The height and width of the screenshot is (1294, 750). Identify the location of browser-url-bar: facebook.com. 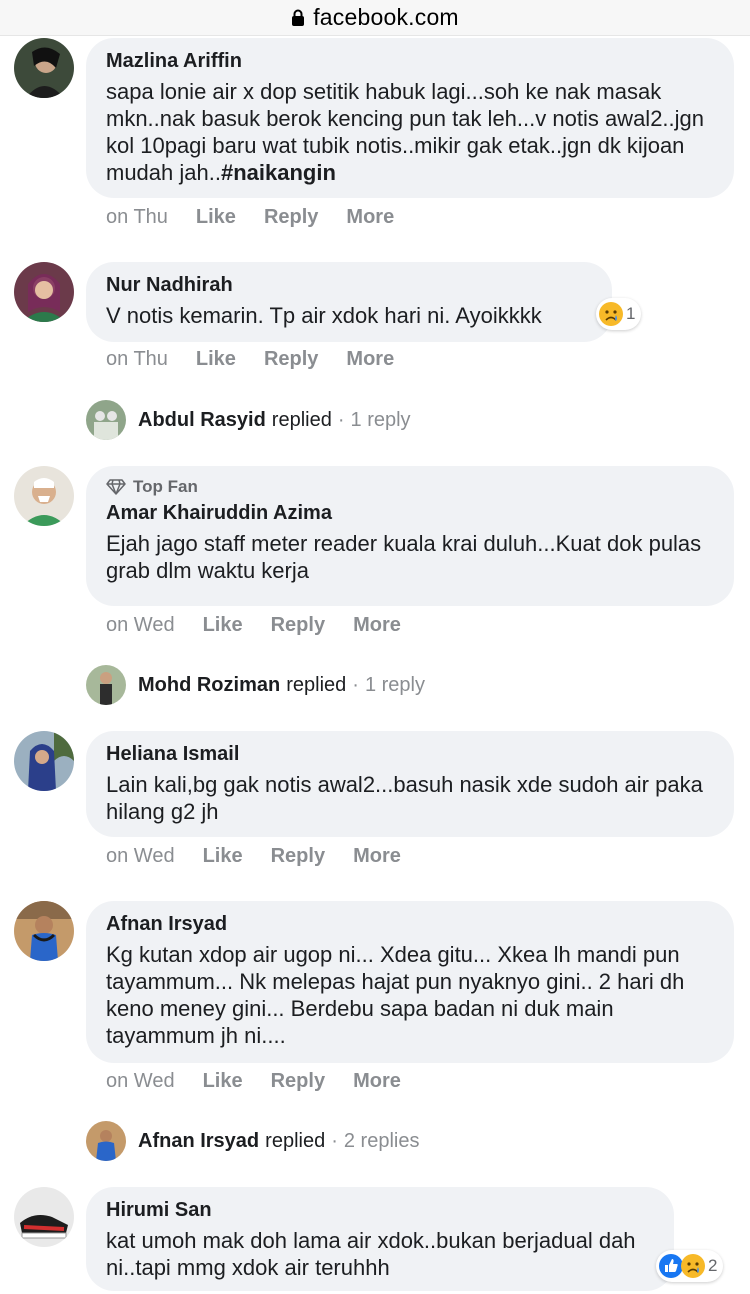
(375, 18).